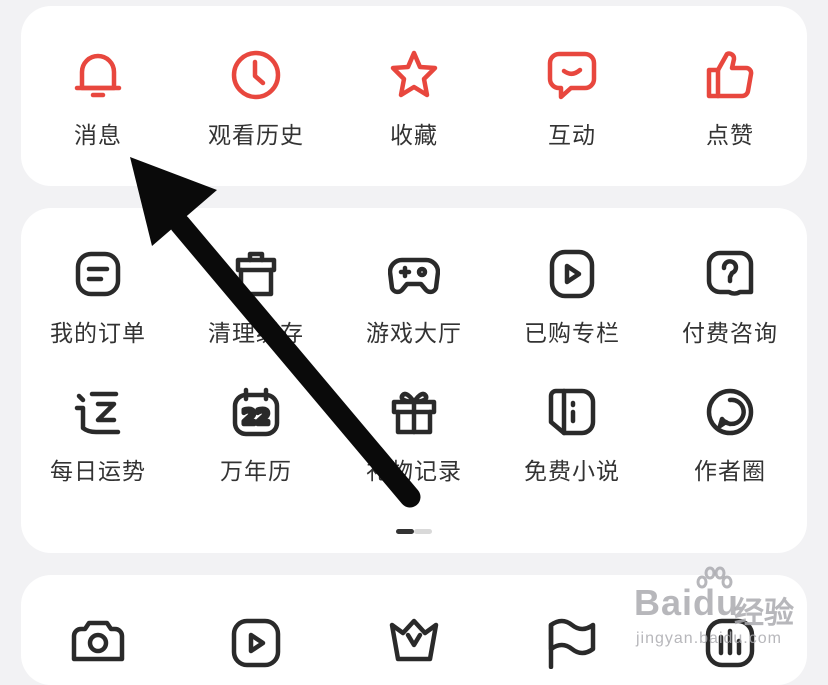 This screenshot has height=685, width=828. I want to click on interactions-label: 互动, so click(572, 136).